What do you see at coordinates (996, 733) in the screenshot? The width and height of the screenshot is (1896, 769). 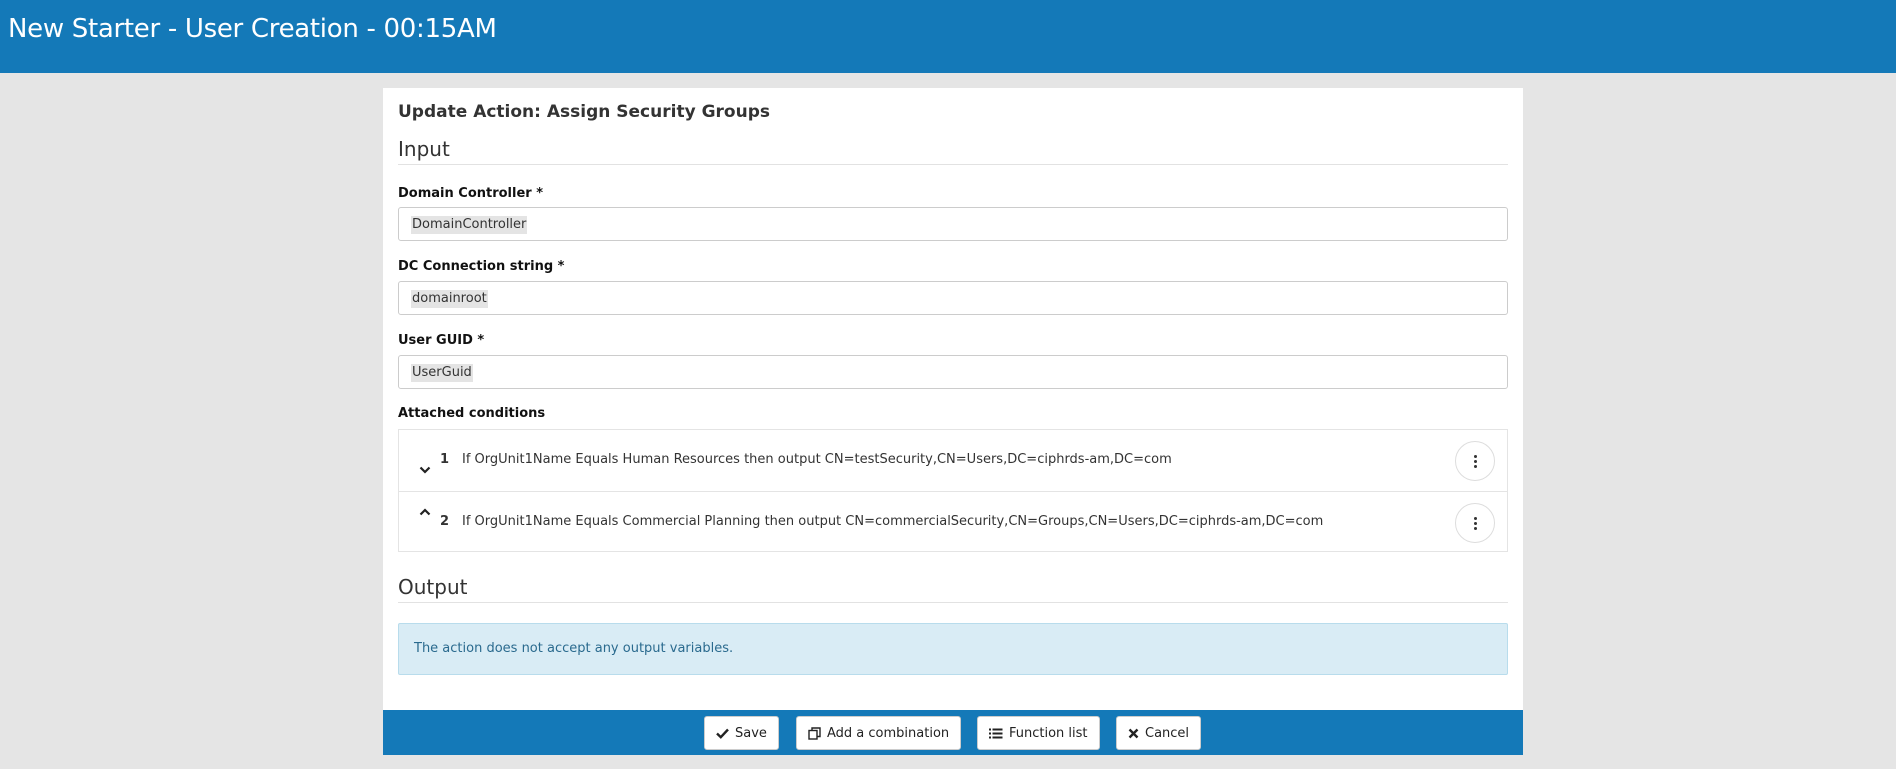 I see `list-icon` at bounding box center [996, 733].